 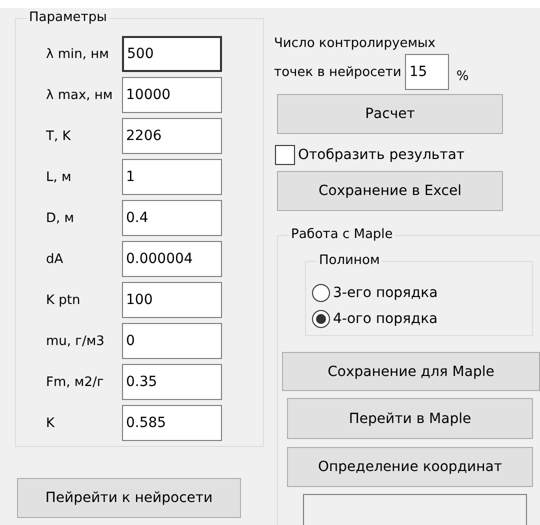 What do you see at coordinates (172, 95) in the screenshot?
I see `input-field: 10000` at bounding box center [172, 95].